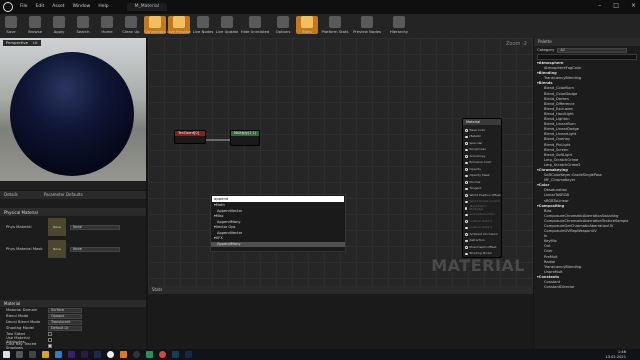 This screenshot has height=360, width=640. Describe the element at coordinates (73, 212) in the screenshot. I see `section-physical-material: Physical Material` at that location.